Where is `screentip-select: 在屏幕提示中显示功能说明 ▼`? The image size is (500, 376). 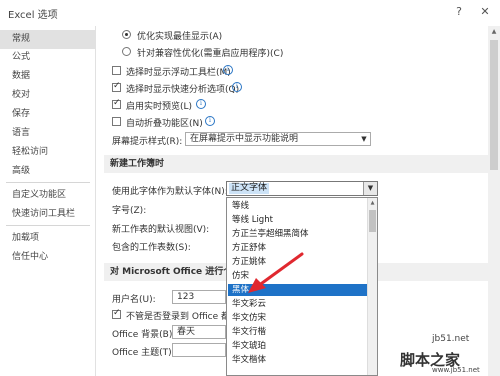 screentip-select: 在屏幕提示中显示功能说明 ▼ is located at coordinates (278, 139).